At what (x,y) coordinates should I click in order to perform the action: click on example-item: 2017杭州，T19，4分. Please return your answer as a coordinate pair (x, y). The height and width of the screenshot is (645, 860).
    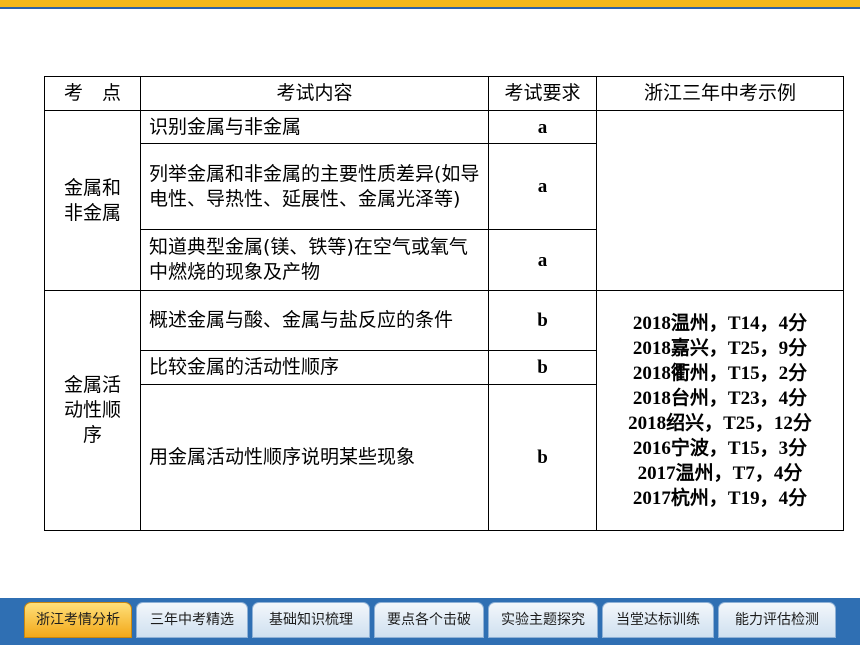
    Looking at the image, I should click on (720, 498).